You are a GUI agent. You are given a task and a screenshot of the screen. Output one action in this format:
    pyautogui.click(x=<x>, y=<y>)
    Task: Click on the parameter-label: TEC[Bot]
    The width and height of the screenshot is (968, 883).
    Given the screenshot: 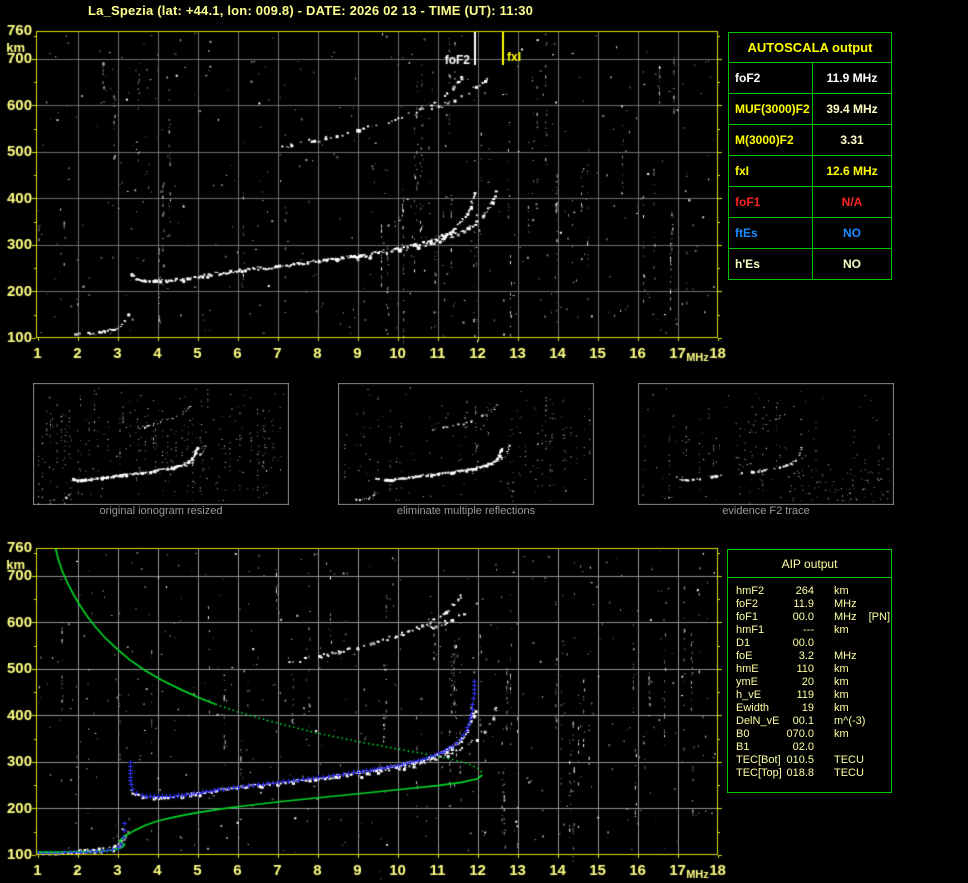 What is the action you would take?
    pyautogui.click(x=758, y=760)
    